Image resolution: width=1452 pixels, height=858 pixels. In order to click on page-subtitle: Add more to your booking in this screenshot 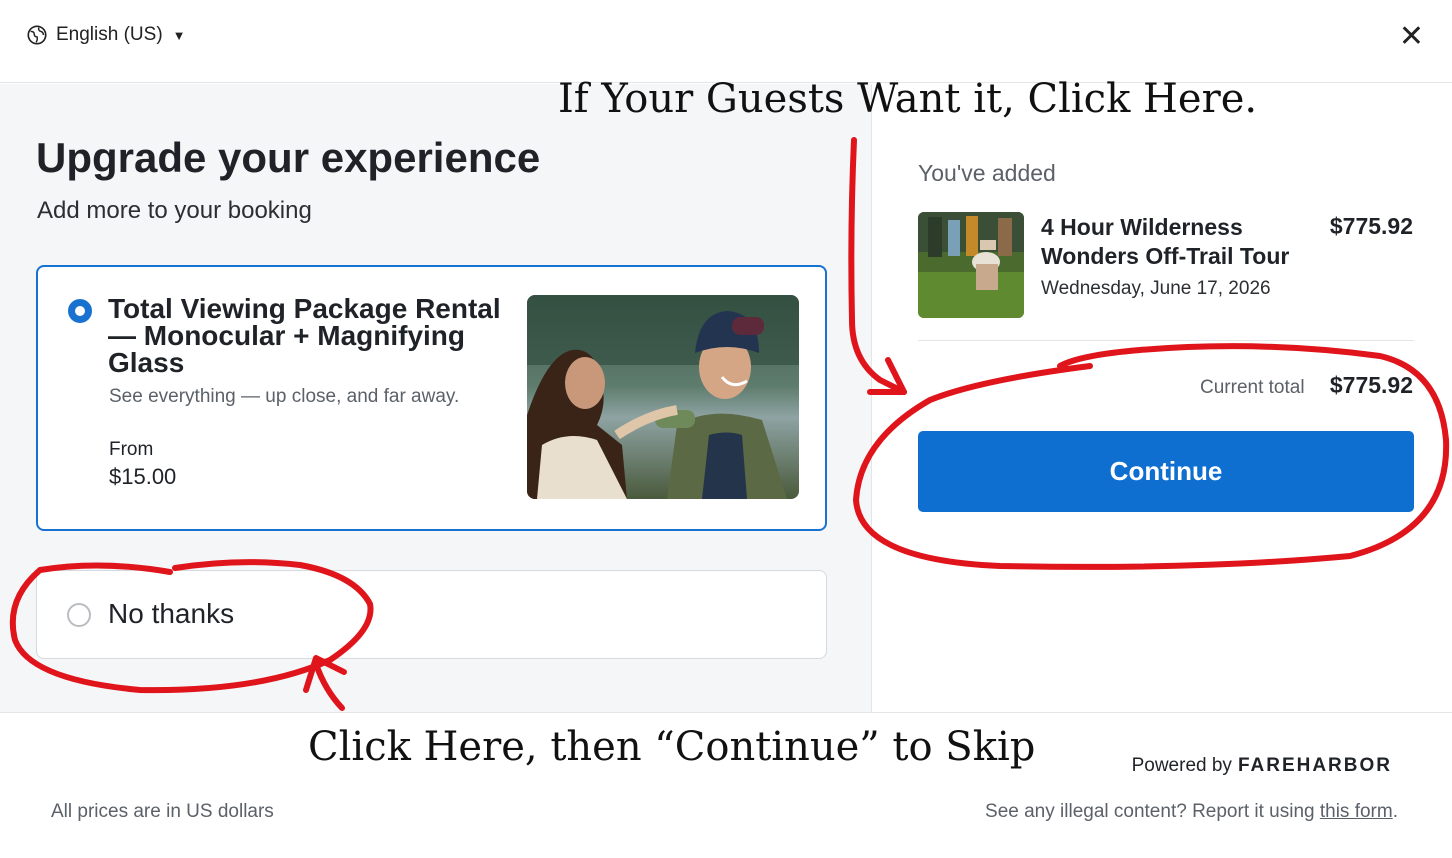, I will do `click(174, 210)`.